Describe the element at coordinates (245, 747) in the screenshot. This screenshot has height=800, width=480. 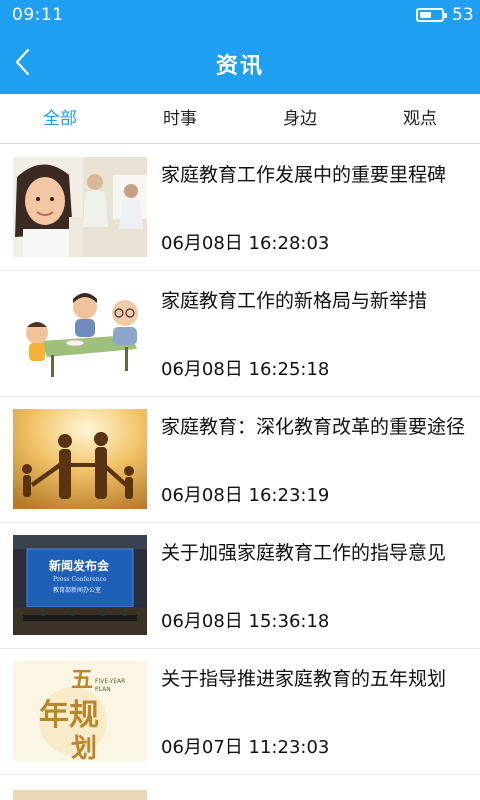
I see `news-time: 06月07日 11:23:03` at that location.